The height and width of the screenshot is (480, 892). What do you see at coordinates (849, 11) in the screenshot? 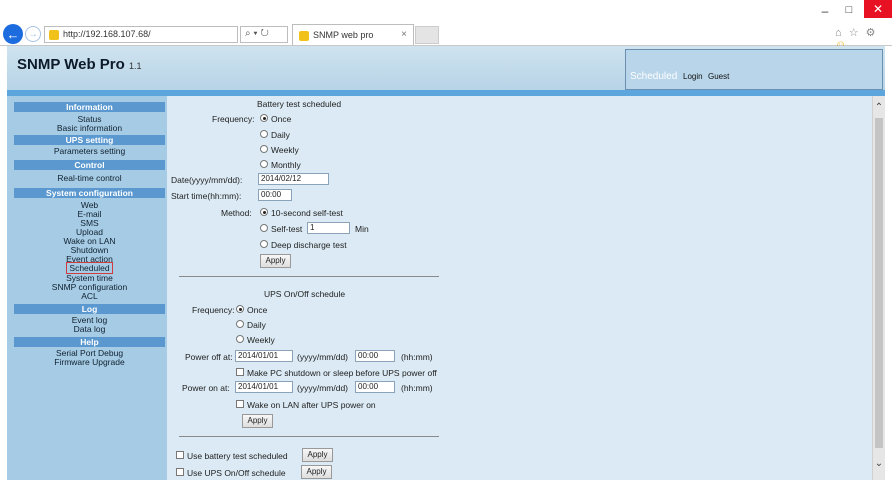
I see `maximize-icon: □` at bounding box center [849, 11].